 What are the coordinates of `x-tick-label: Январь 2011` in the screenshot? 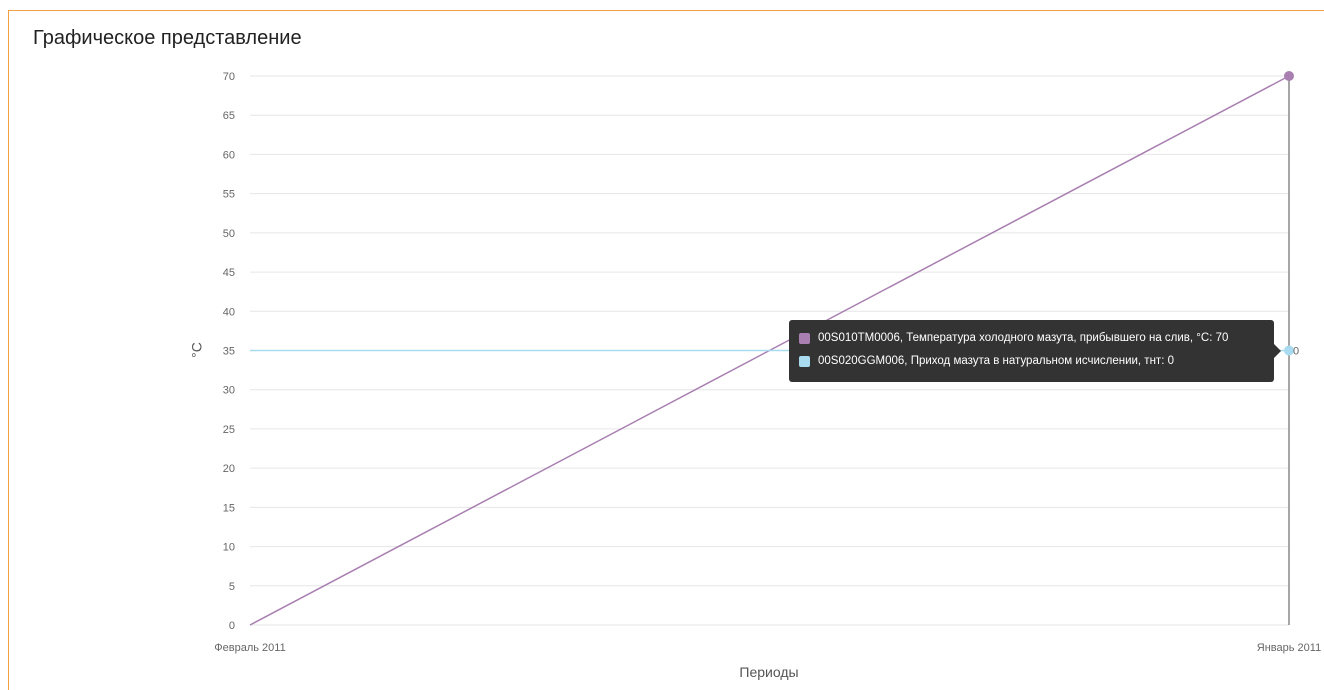 It's located at (1289, 648).